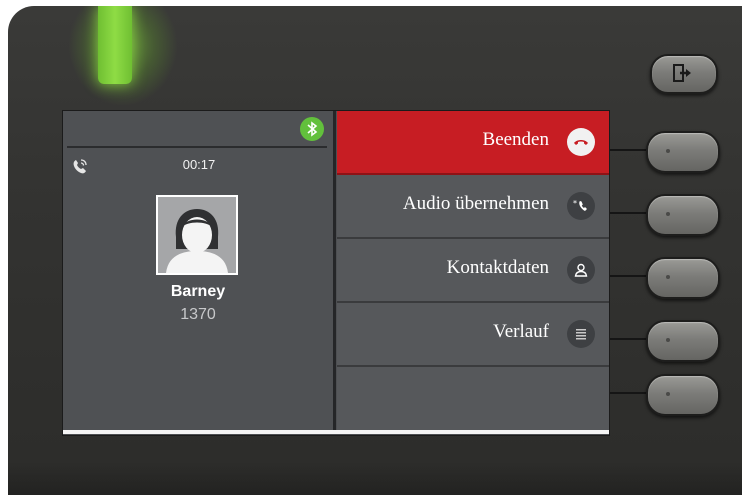 The image size is (742, 495). I want to click on pane-divider, so click(334, 271).